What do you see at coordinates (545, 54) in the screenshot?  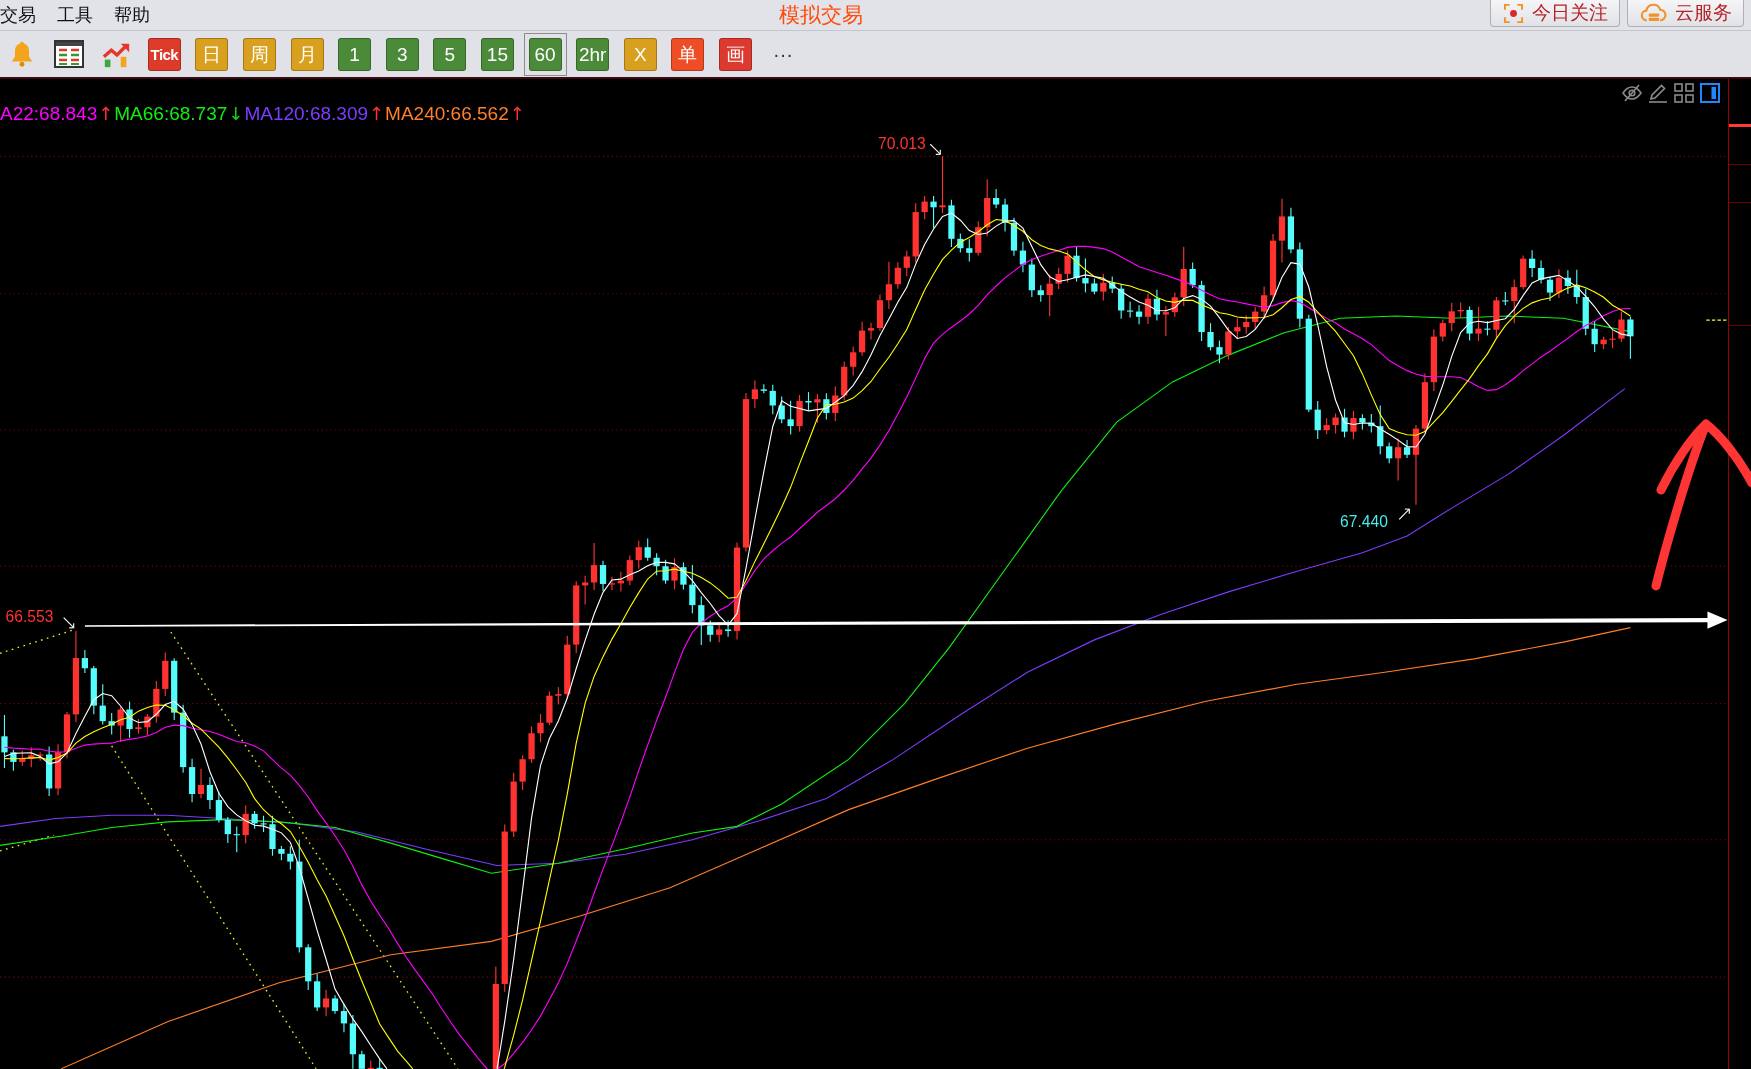 I see `toolbar-button: 60` at bounding box center [545, 54].